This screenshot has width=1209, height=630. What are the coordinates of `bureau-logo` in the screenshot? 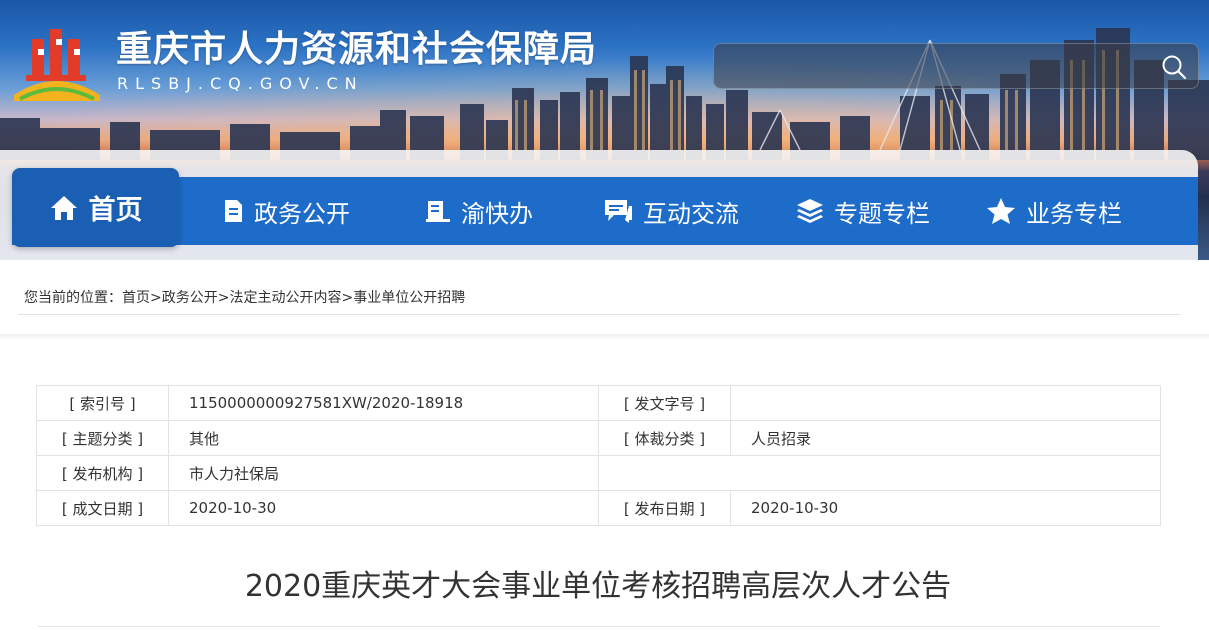 It's located at (57, 65).